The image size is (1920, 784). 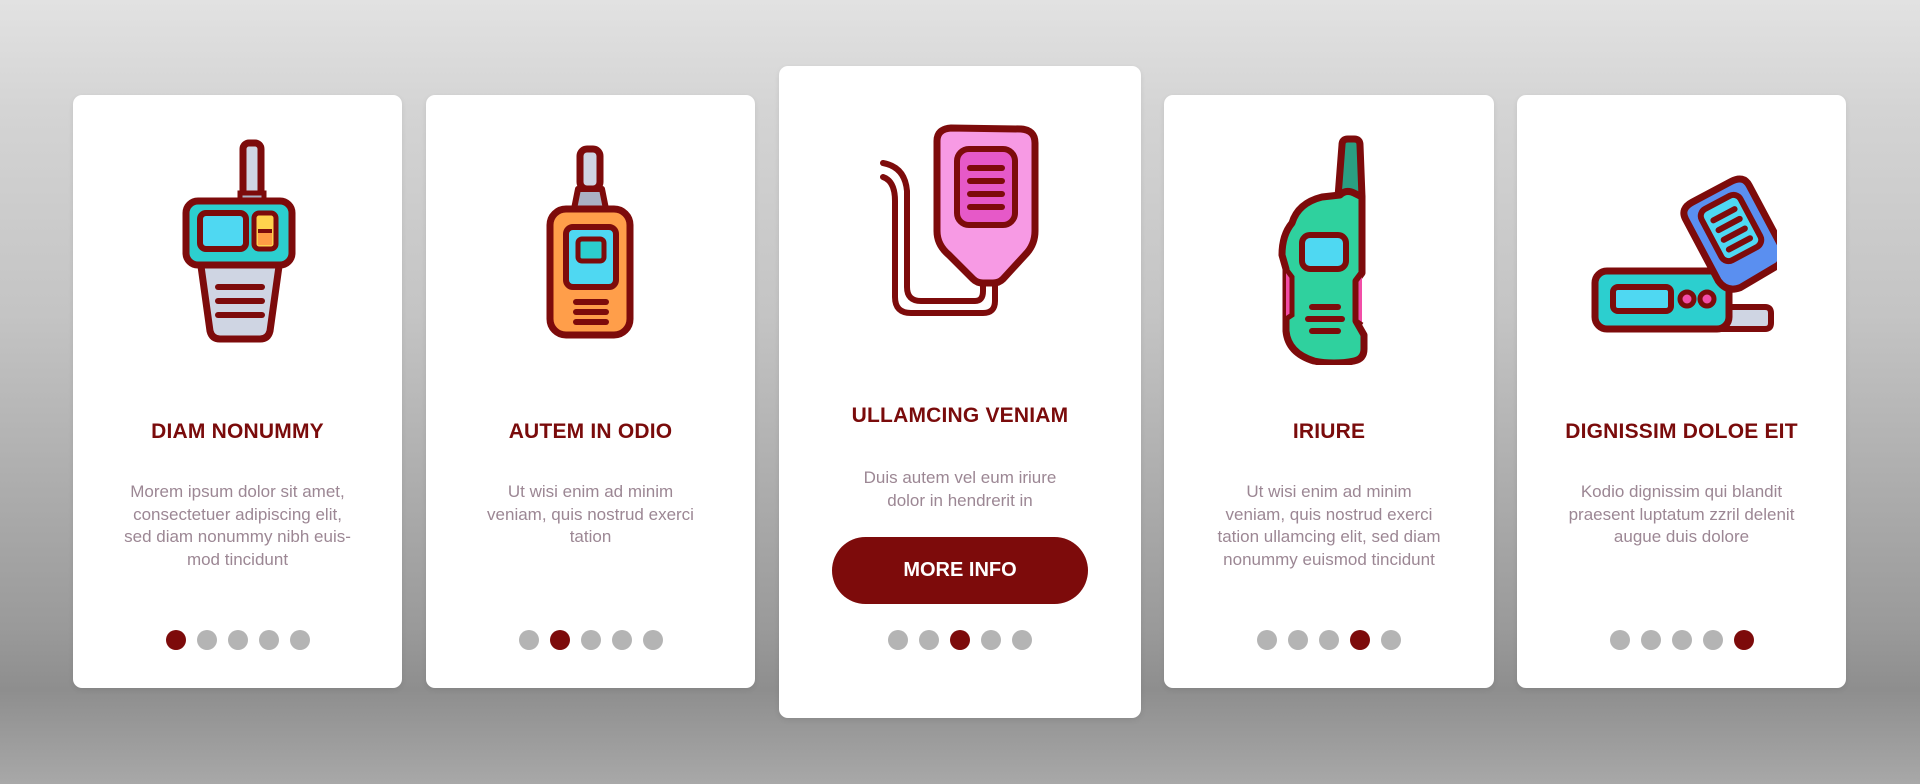 I want to click on description-line: consectetuer adipiscing elit,, so click(x=237, y=514).